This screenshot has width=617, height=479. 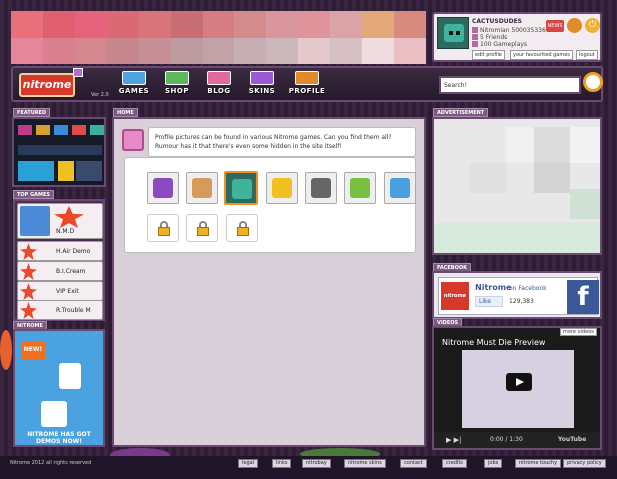 What do you see at coordinates (35, 221) in the screenshot?
I see `game-thumbnail` at bounding box center [35, 221].